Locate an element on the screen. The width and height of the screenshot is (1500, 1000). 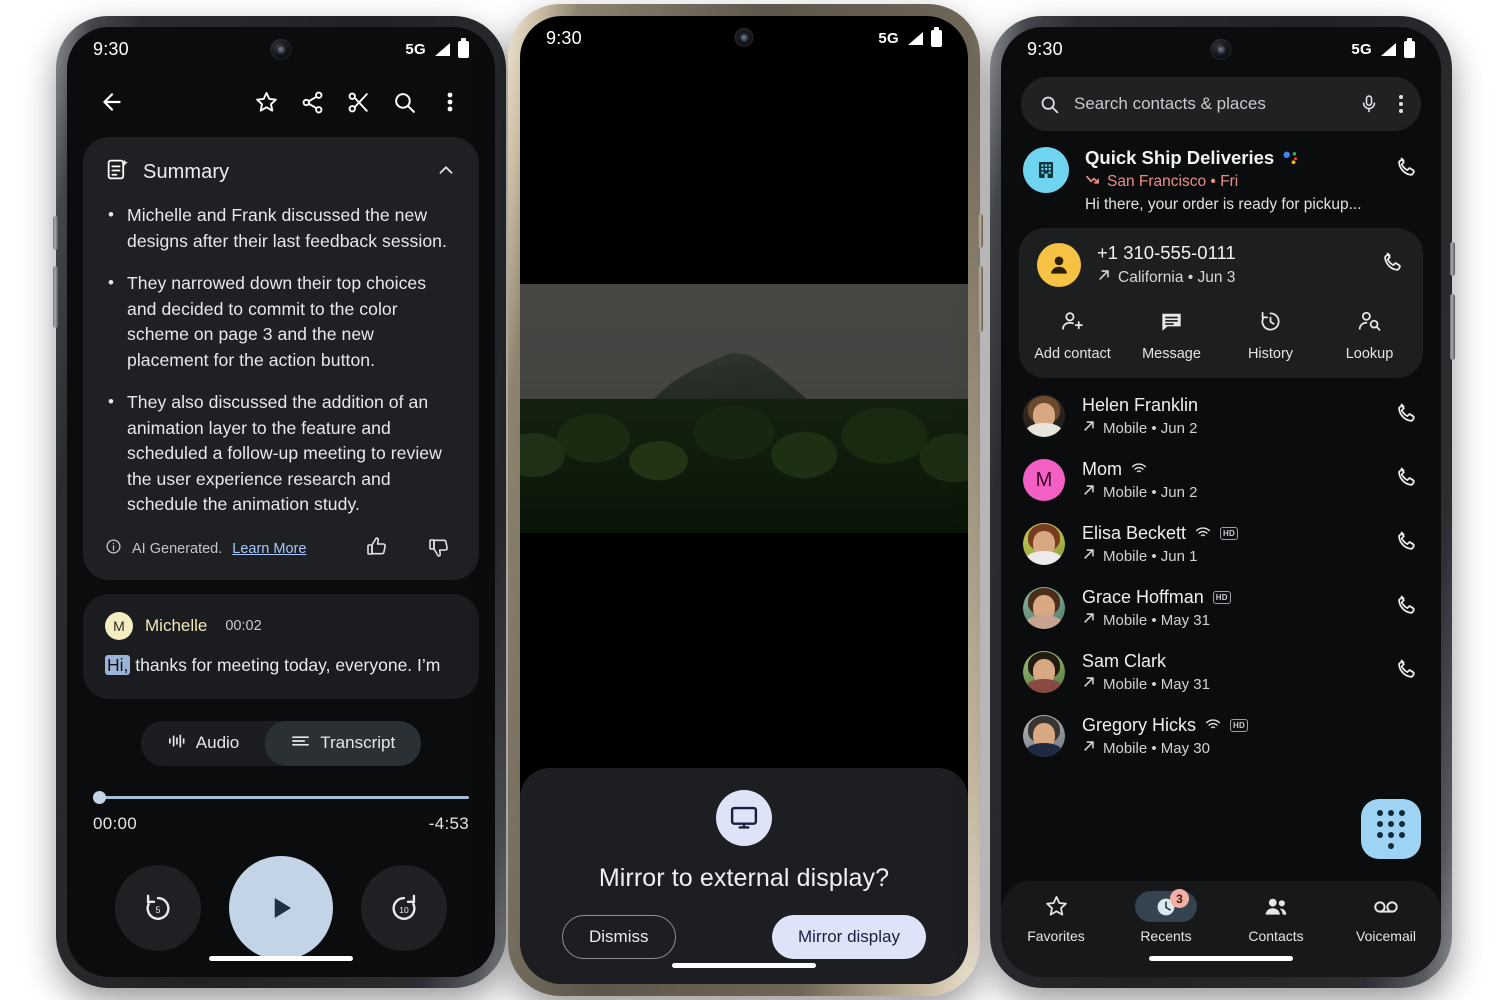
contact-detail: Mobile • Jun 1 is located at coordinates (1150, 556).